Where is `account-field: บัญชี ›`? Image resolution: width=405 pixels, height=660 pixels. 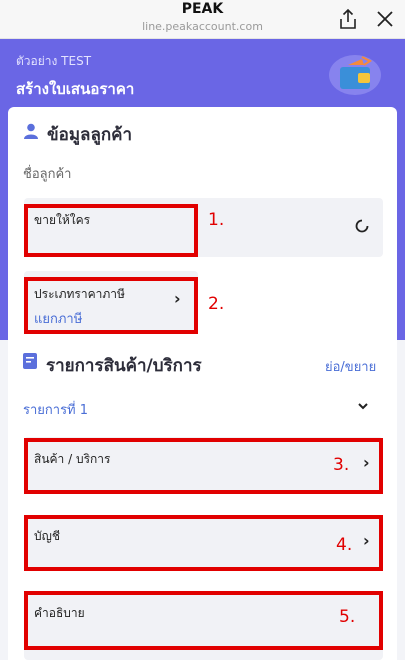 account-field: บัญชี › is located at coordinates (203, 543).